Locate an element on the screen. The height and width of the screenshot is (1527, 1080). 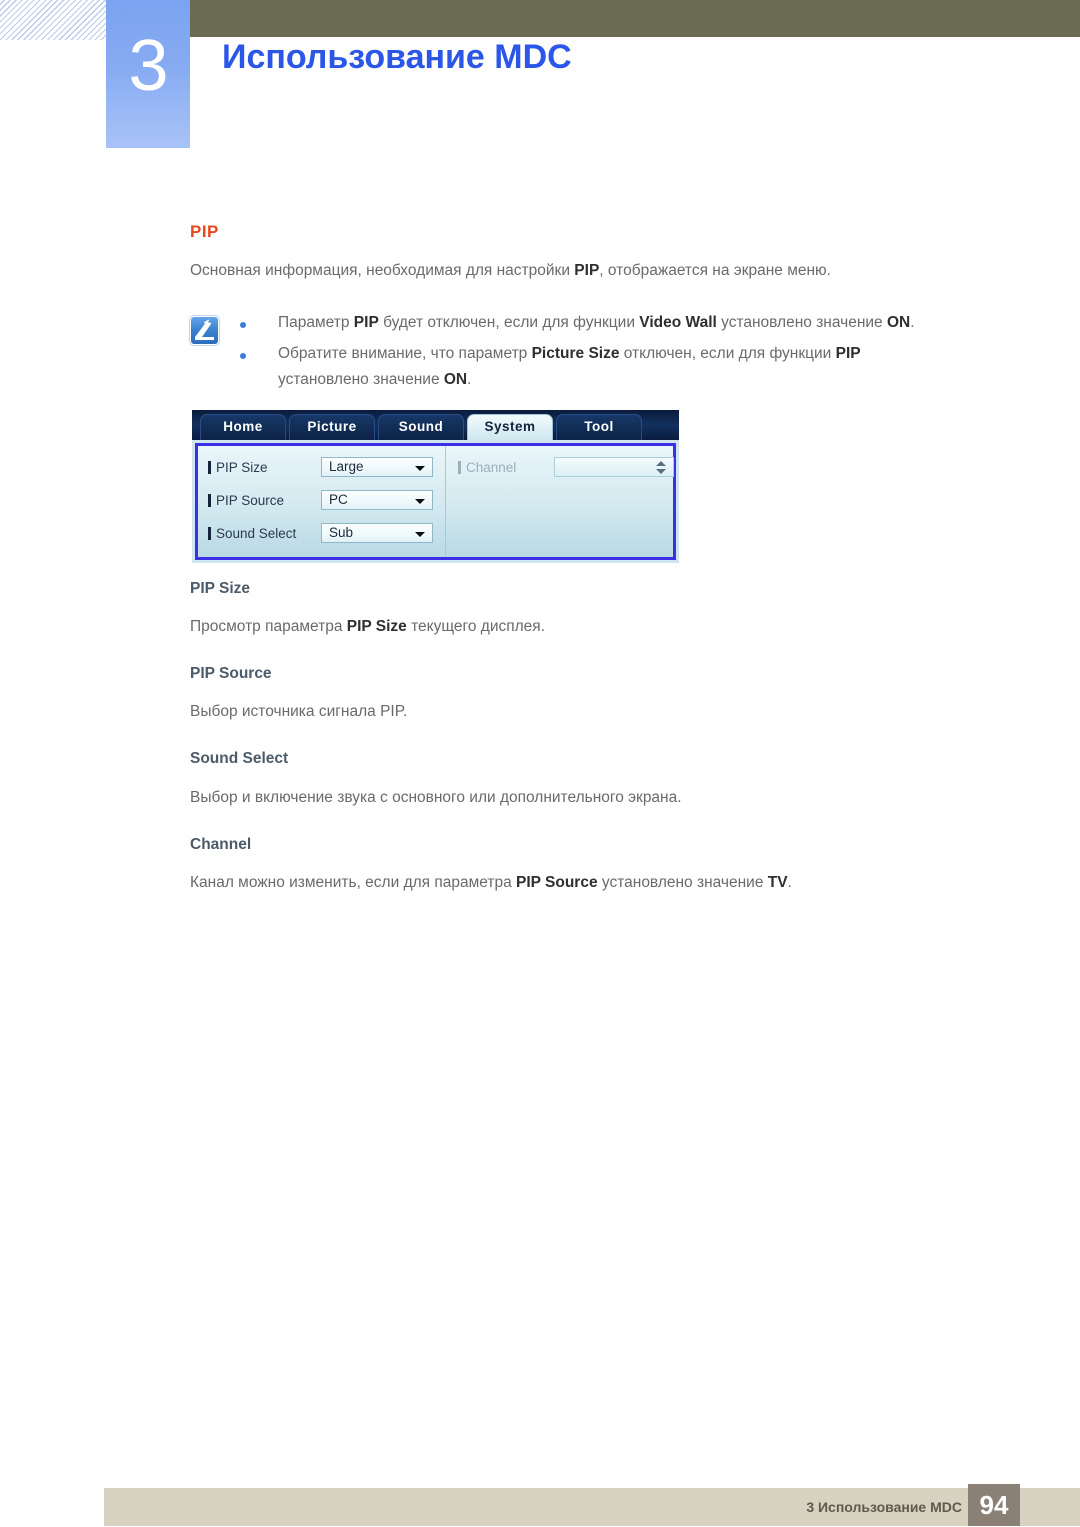
tab-system: System is located at coordinates (510, 427).